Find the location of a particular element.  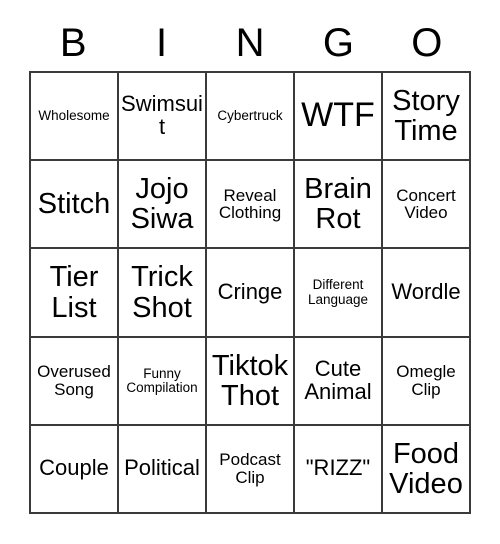

bingo-cell: Stitch is located at coordinates (75, 205).